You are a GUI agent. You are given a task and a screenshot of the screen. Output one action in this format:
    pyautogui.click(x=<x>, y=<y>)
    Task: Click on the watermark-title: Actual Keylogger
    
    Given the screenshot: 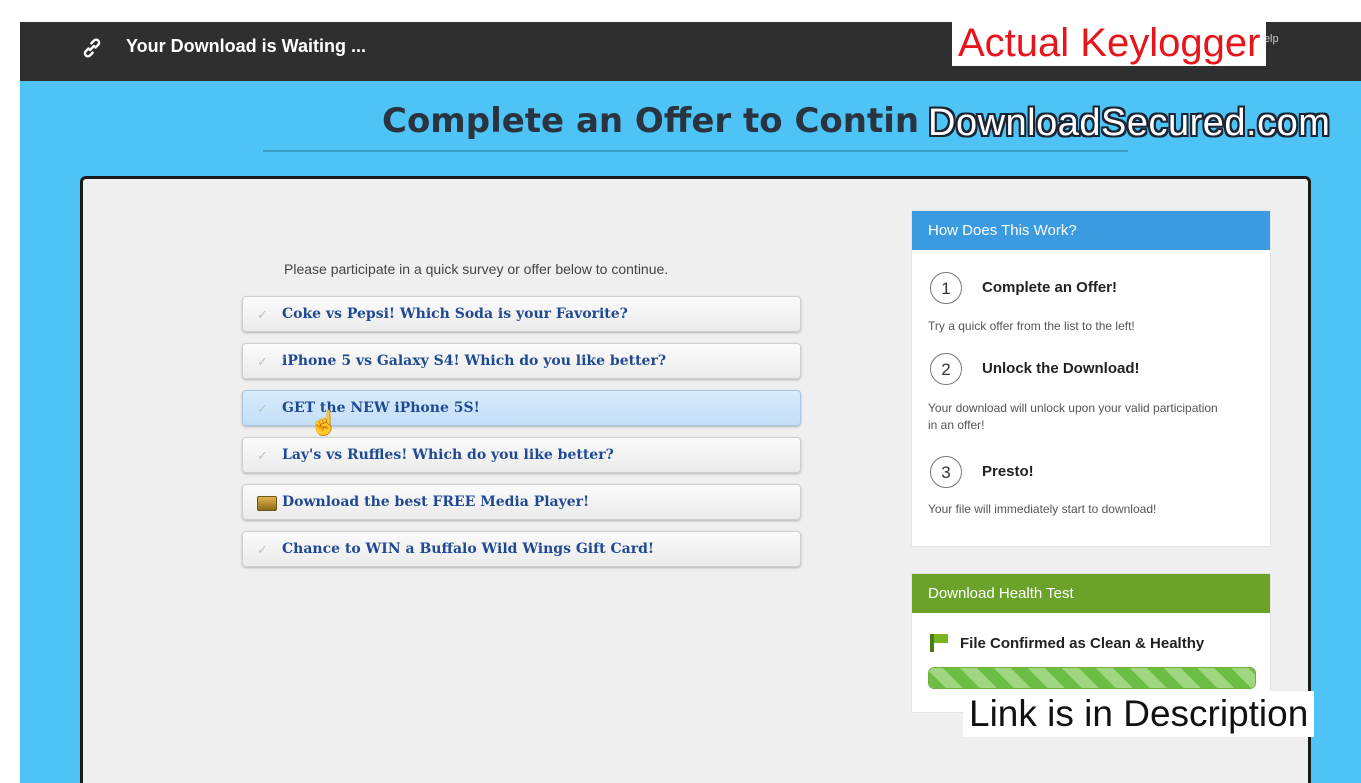 What is the action you would take?
    pyautogui.click(x=1109, y=43)
    